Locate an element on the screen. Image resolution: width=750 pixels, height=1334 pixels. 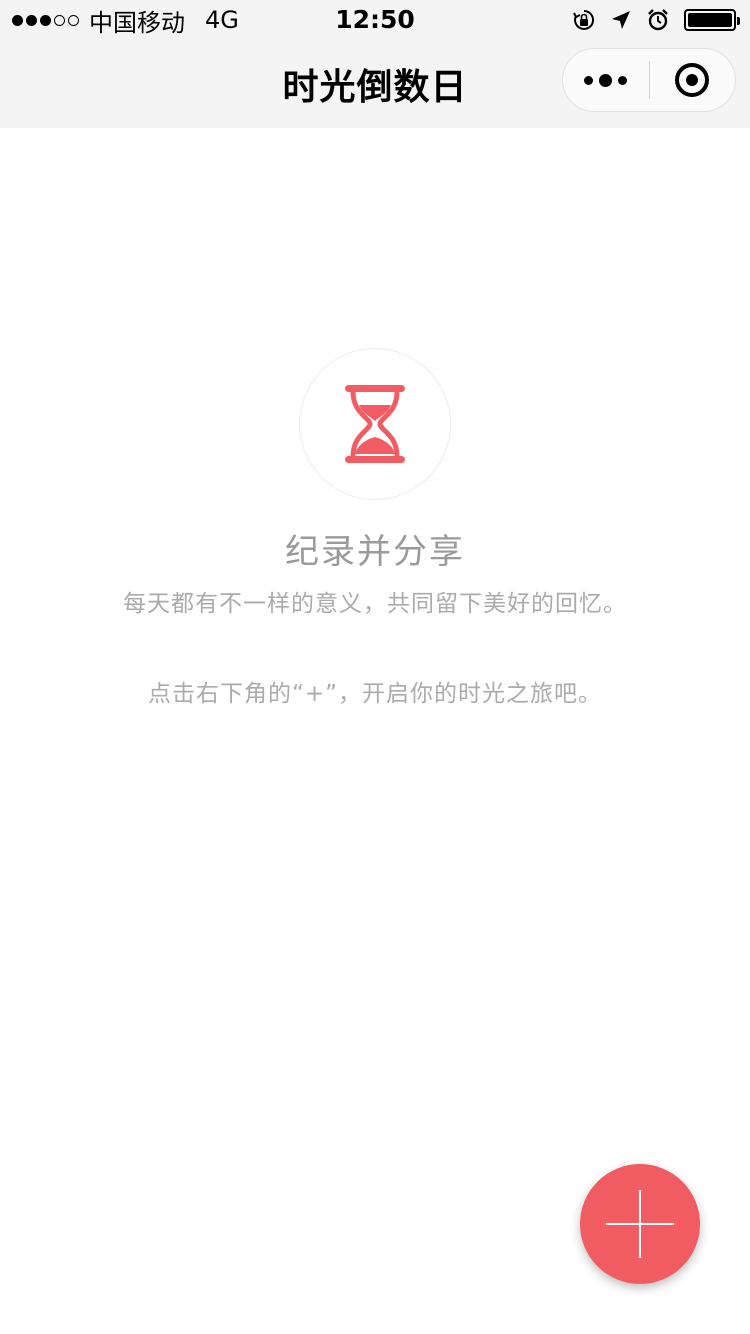
status-bar: 中国移动 4G 12:50 is located at coordinates (375, 20).